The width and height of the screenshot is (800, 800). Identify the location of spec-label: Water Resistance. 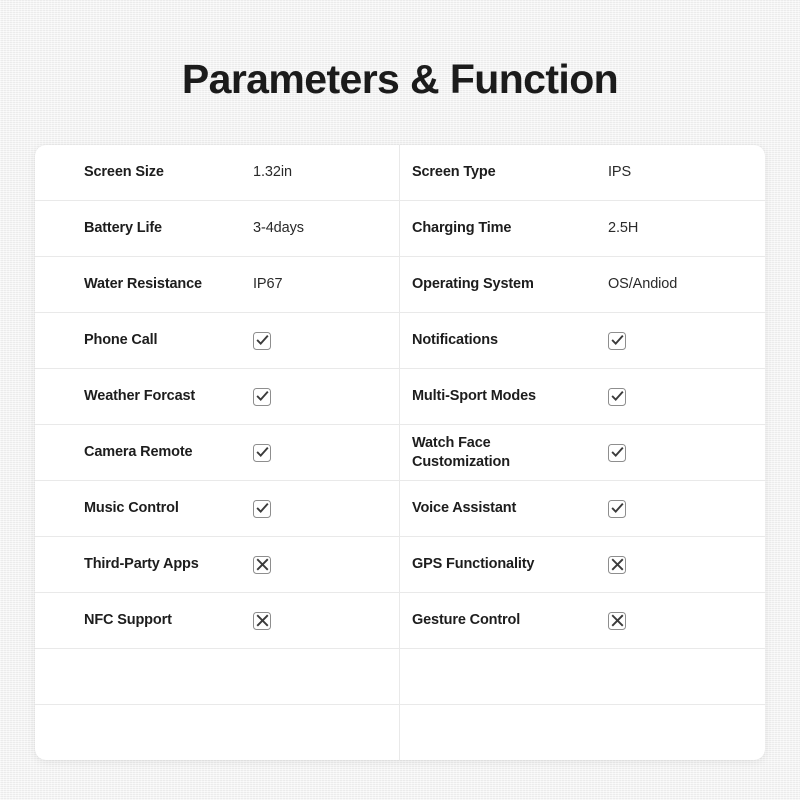
(143, 284).